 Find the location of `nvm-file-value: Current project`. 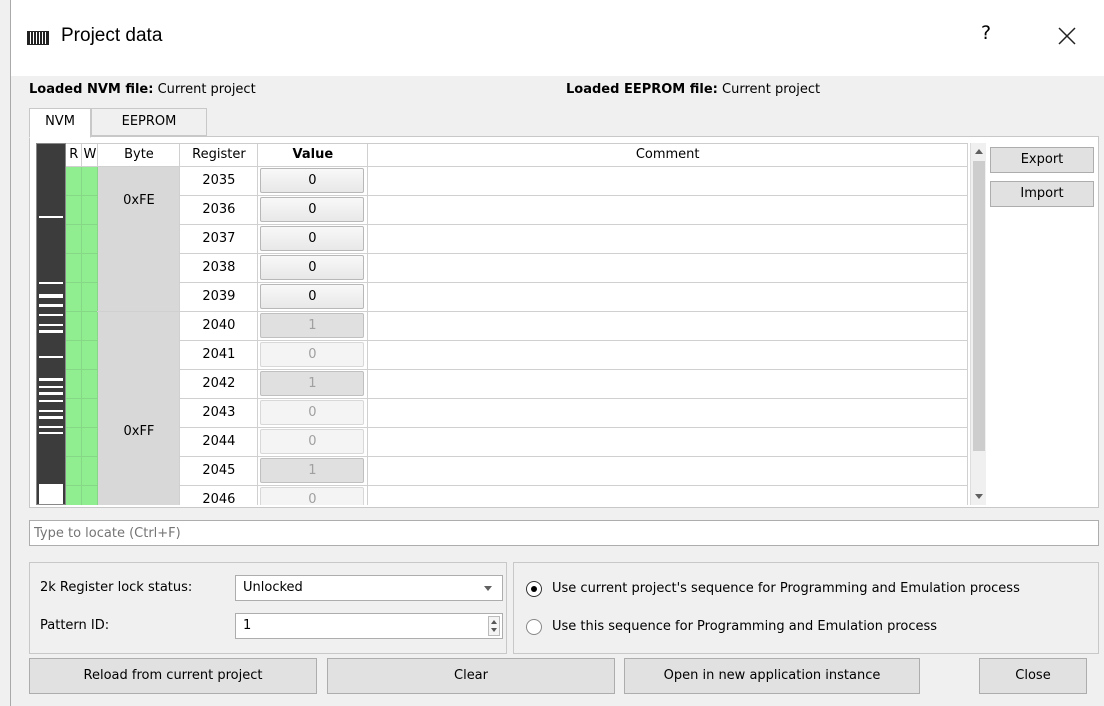

nvm-file-value: Current project is located at coordinates (206, 89).